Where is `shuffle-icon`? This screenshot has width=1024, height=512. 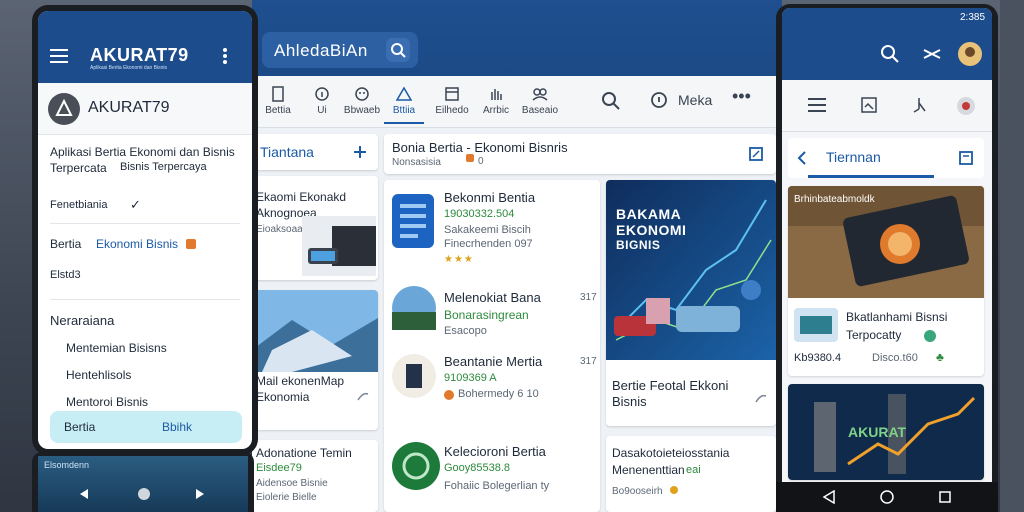 shuffle-icon is located at coordinates (932, 54).